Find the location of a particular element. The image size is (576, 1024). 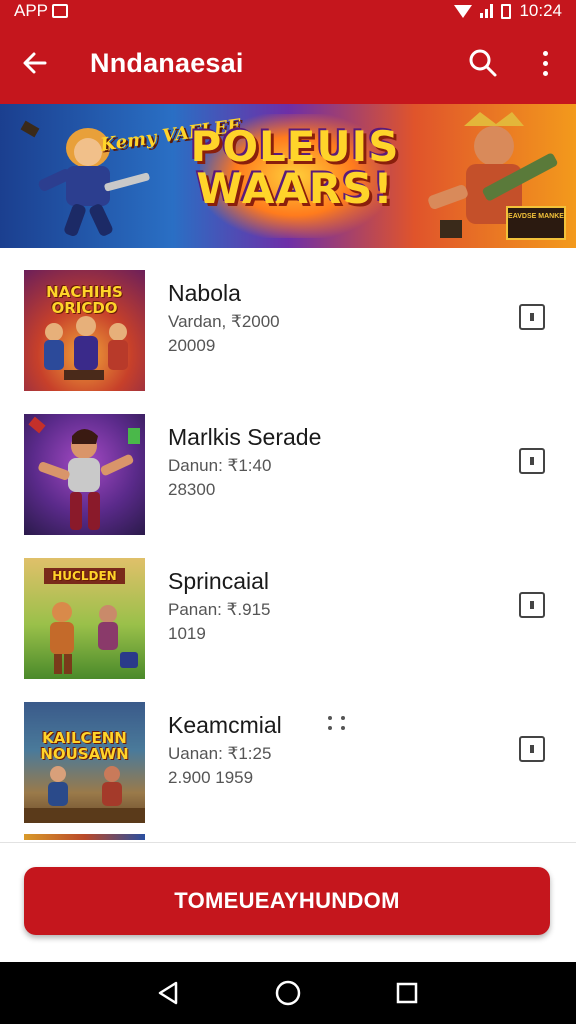

circle-home-icon is located at coordinates (288, 993).